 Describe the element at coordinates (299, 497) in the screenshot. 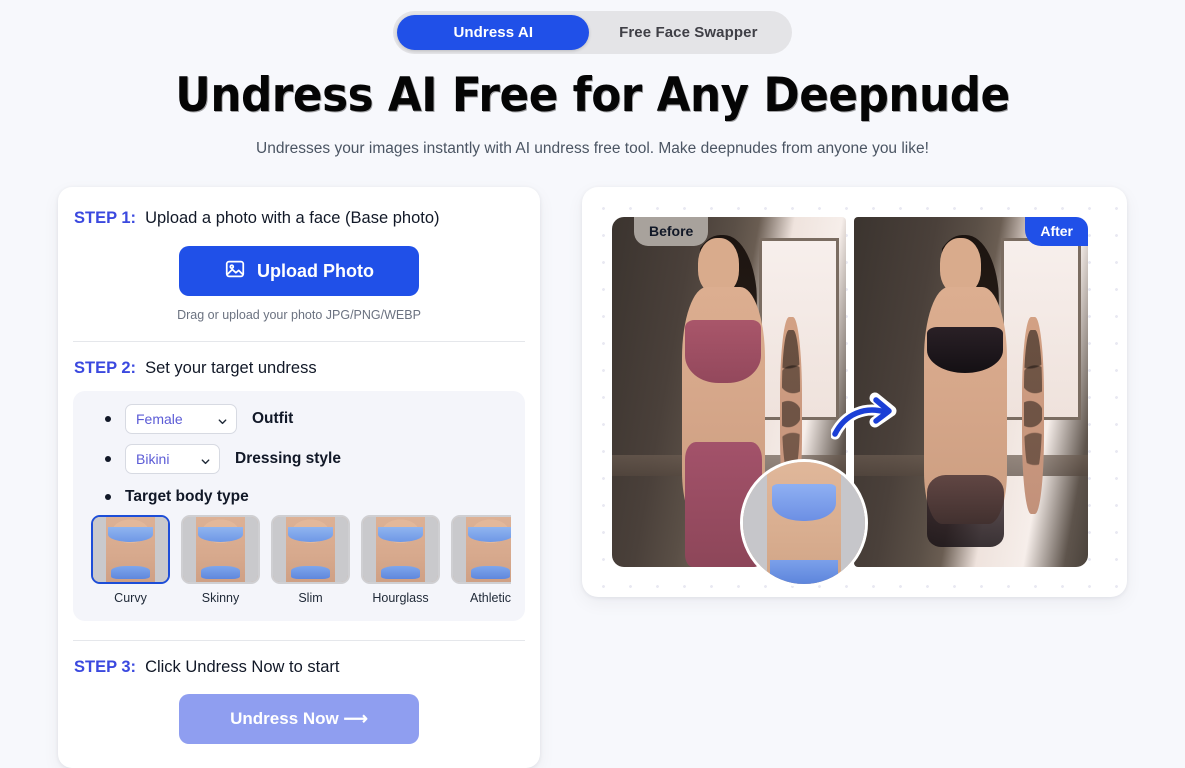

I see `target-body-type-row: Target body type` at that location.